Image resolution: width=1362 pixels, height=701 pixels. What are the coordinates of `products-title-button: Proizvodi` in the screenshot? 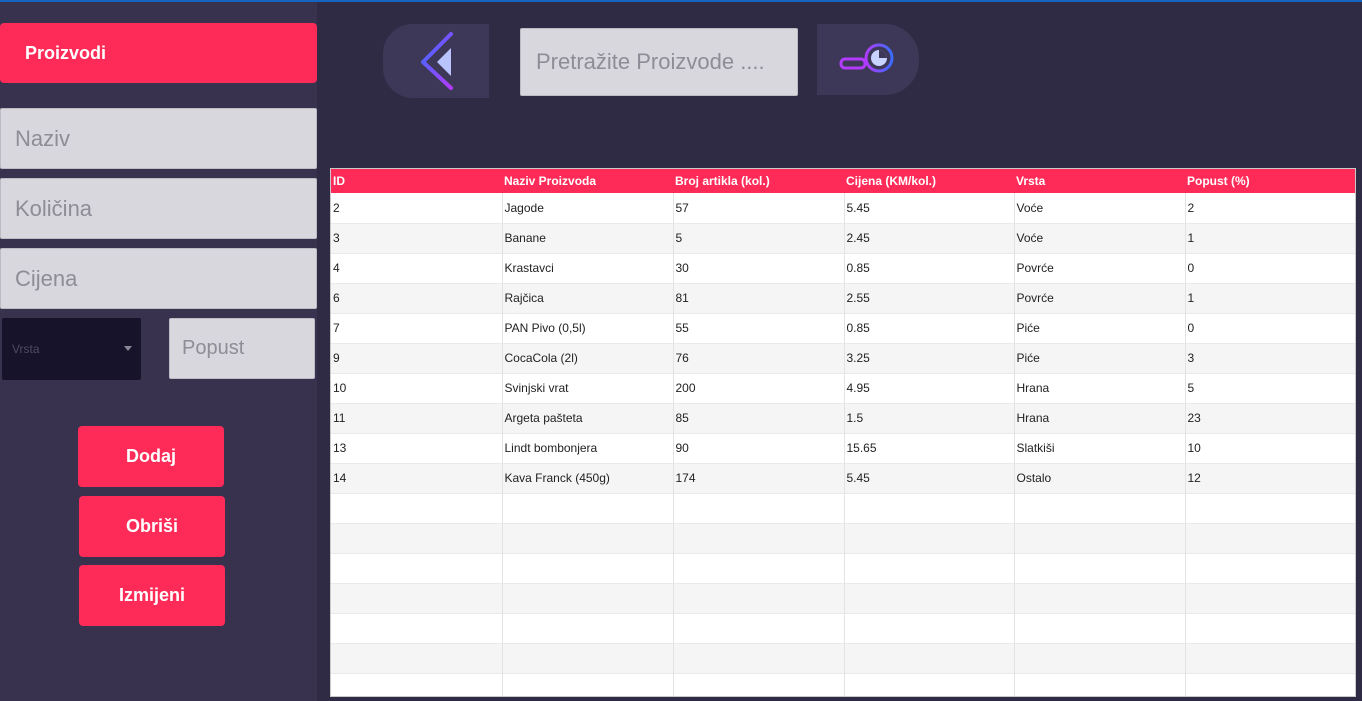 It's located at (158, 53).